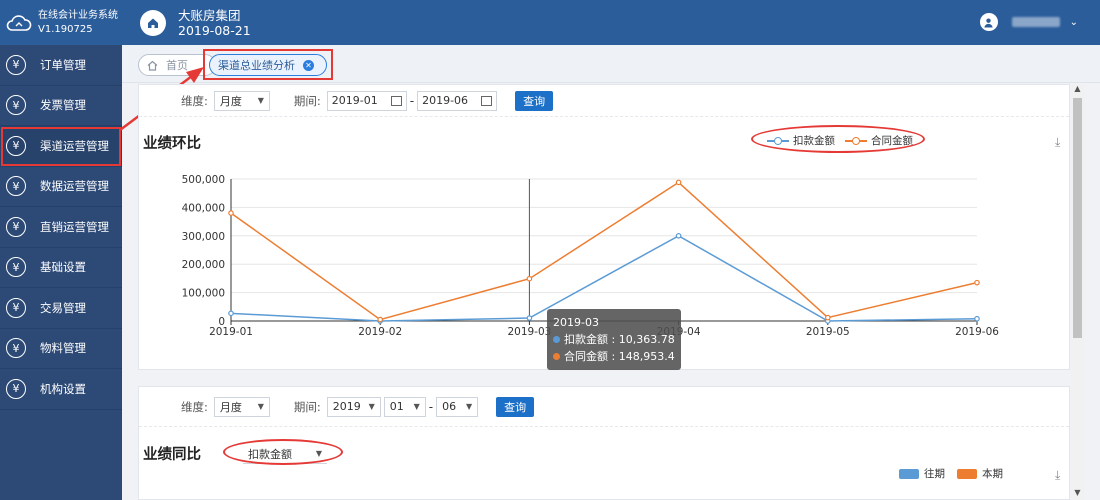  What do you see at coordinates (449, 406) in the screenshot?
I see `month-to-value: 06` at bounding box center [449, 406].